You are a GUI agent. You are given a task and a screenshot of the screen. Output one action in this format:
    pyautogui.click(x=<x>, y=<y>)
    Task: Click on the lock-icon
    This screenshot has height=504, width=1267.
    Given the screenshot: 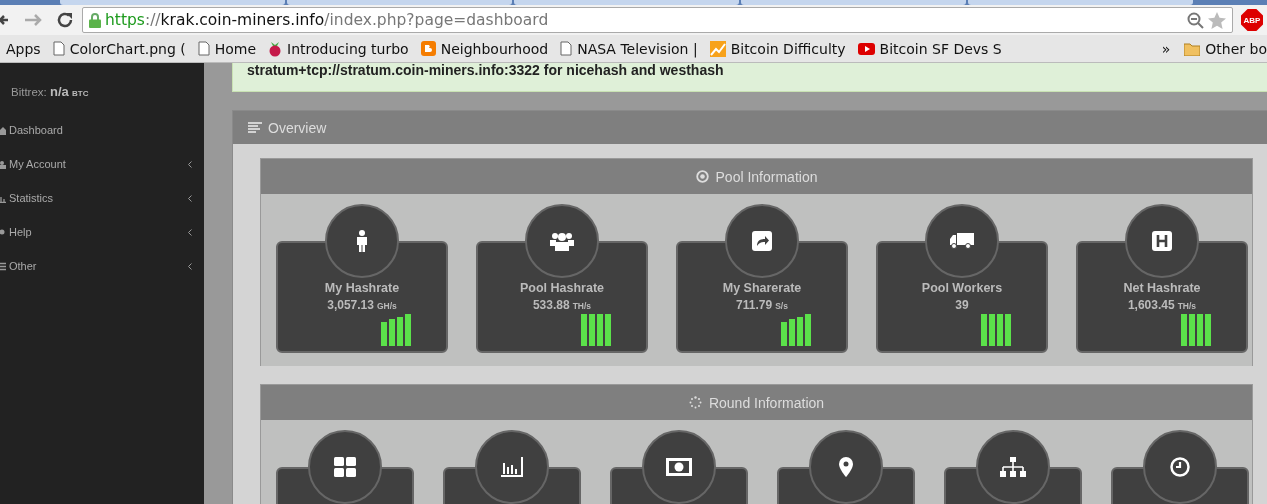 What is the action you would take?
    pyautogui.click(x=95, y=20)
    